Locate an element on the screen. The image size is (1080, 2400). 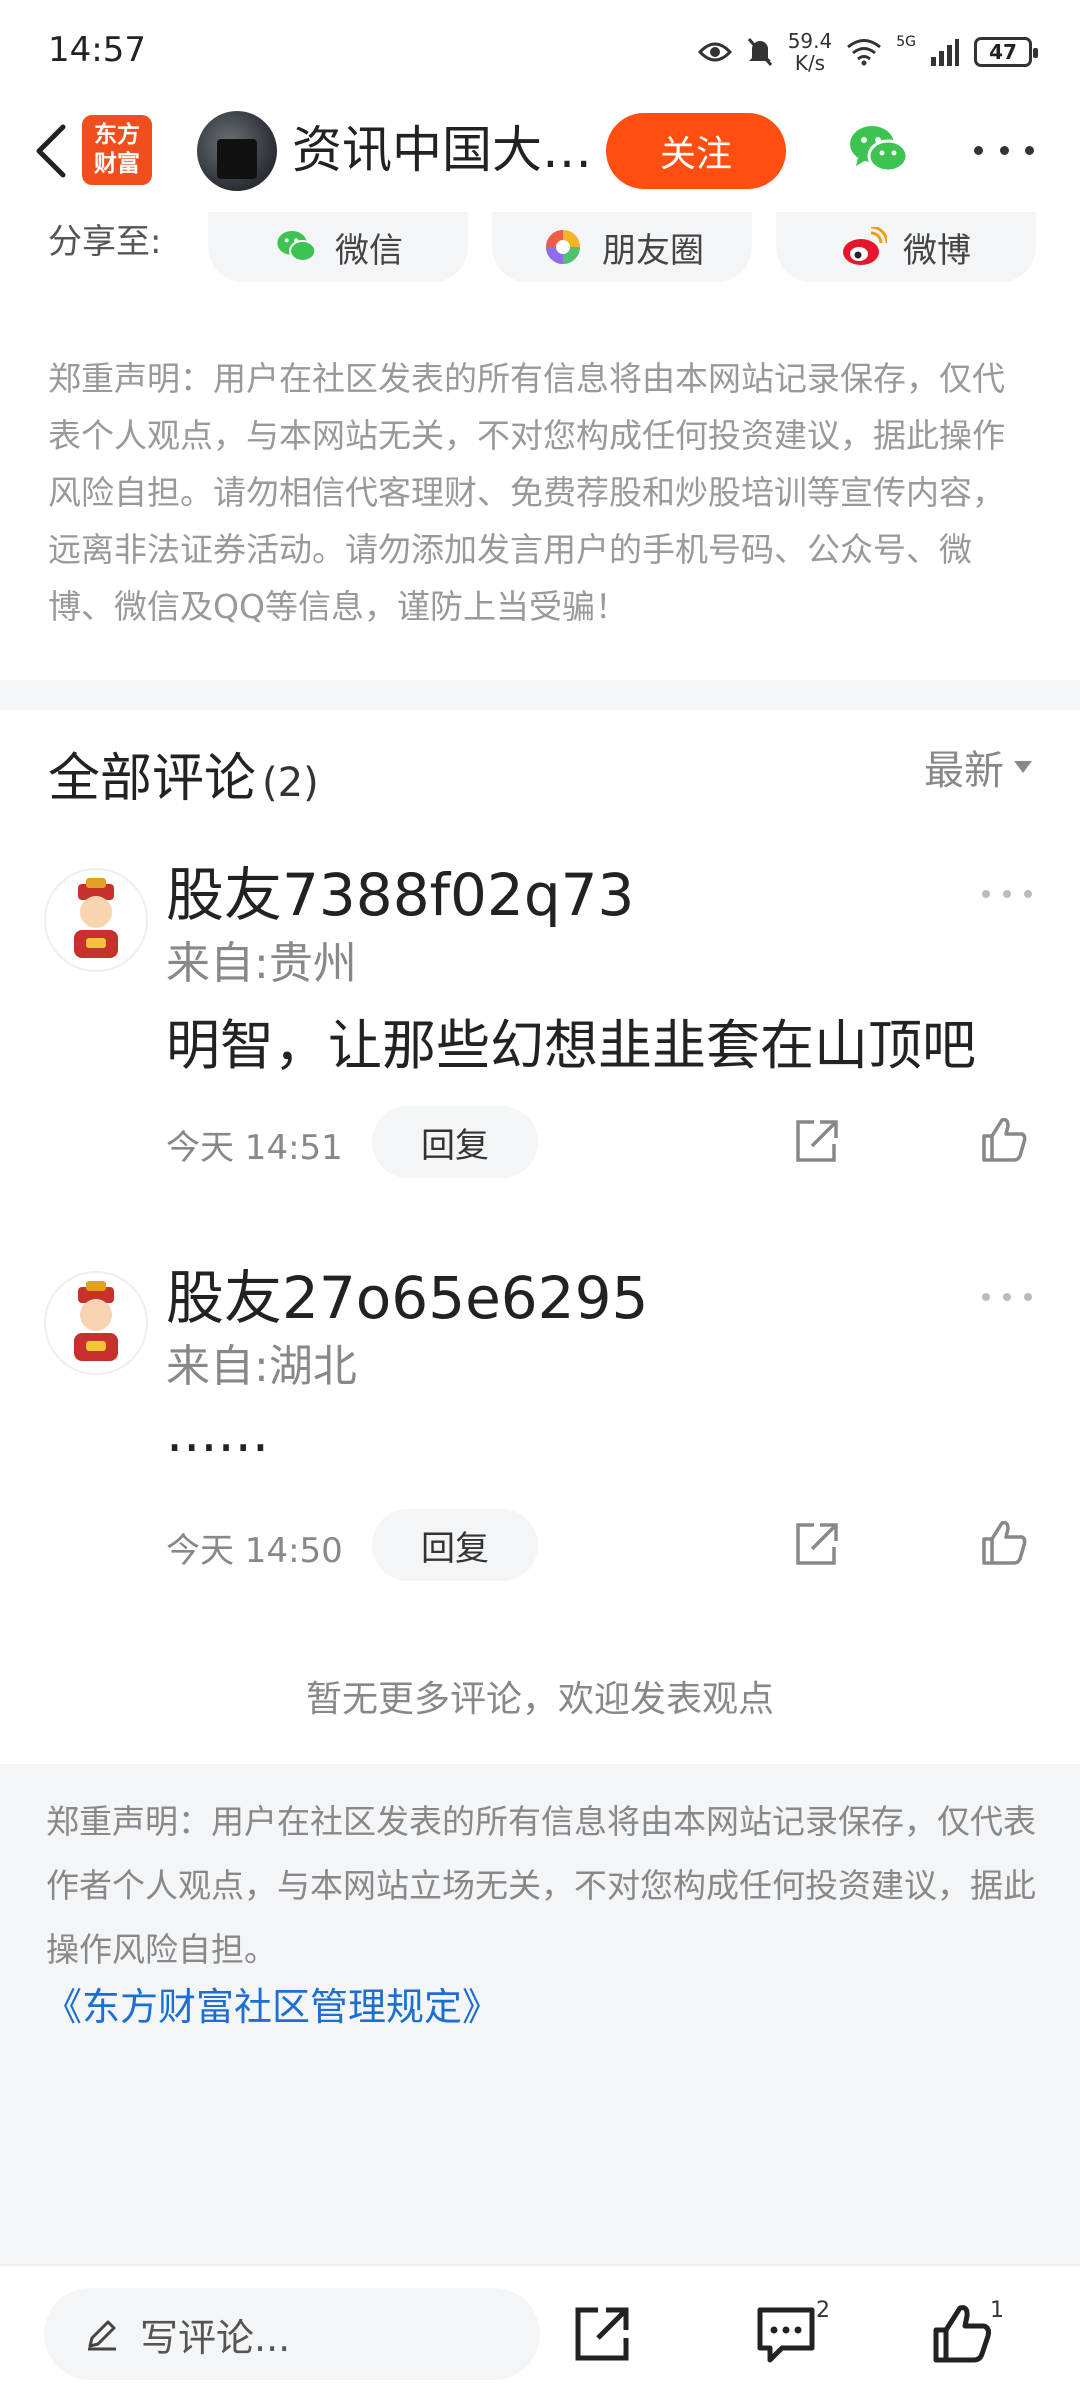
comment-icon is located at coordinates (786, 2334).